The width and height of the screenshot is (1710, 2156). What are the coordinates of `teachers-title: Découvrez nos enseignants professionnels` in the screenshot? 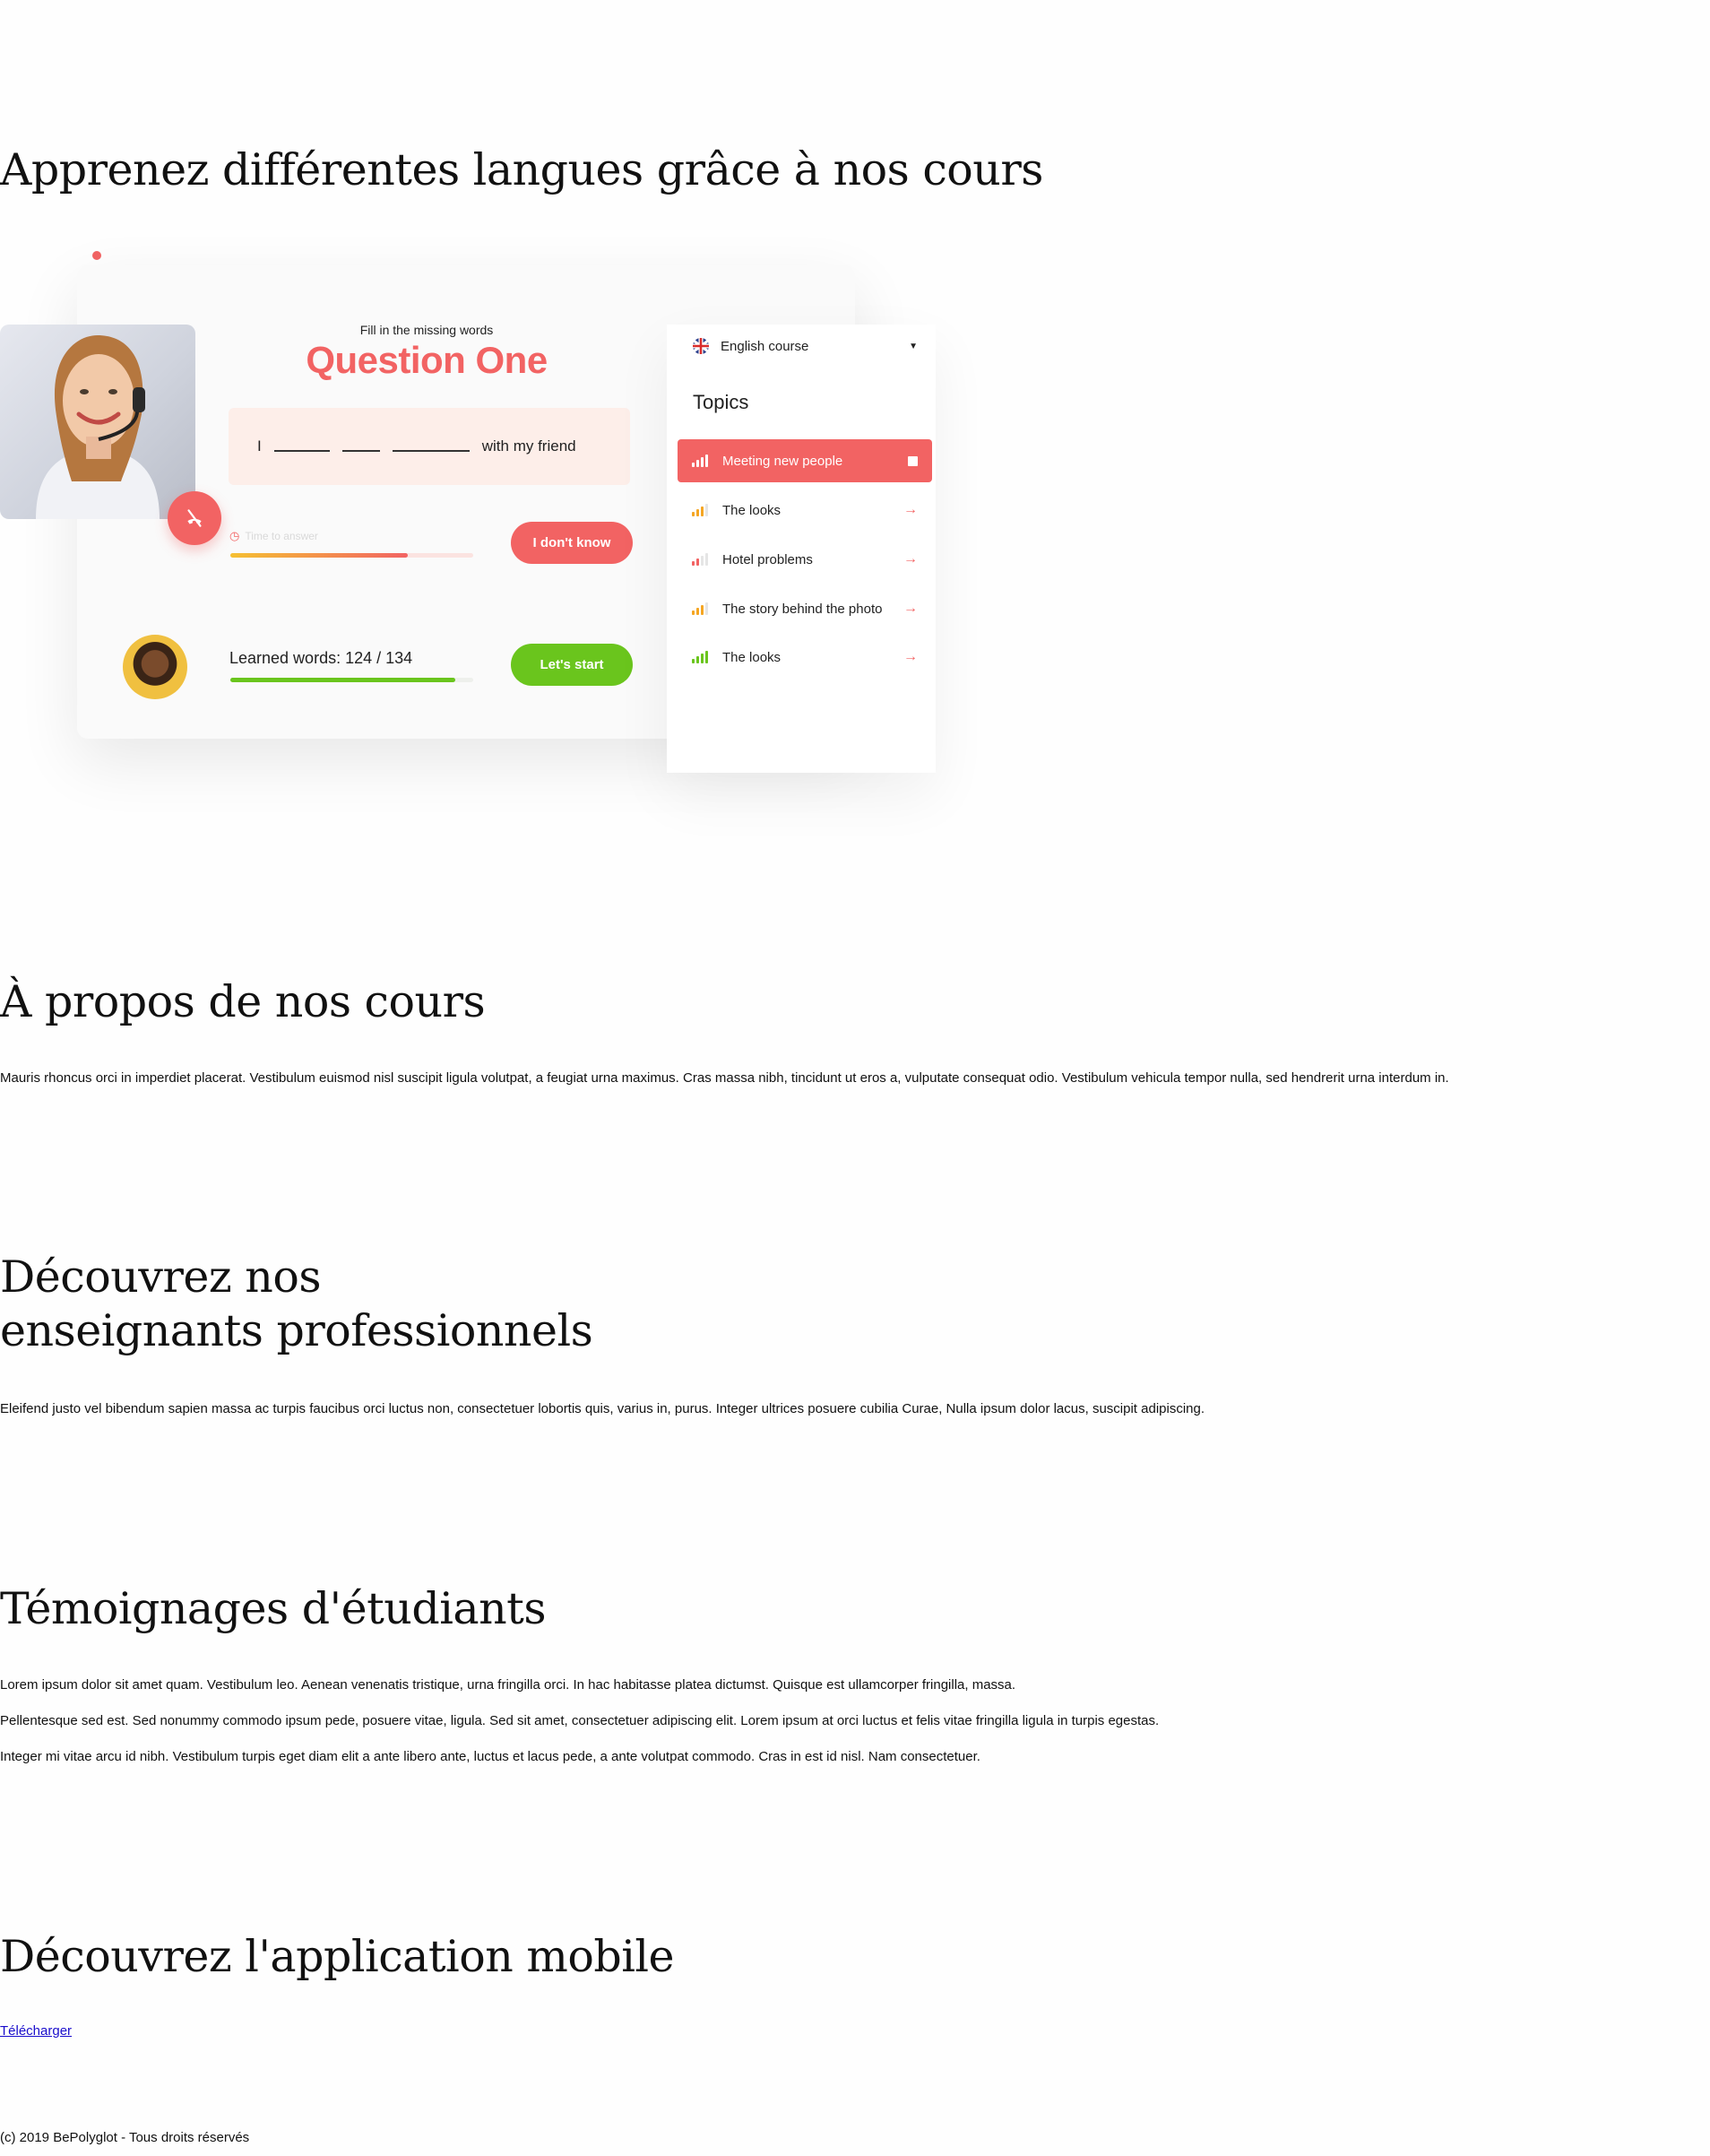 It's located at (296, 1304).